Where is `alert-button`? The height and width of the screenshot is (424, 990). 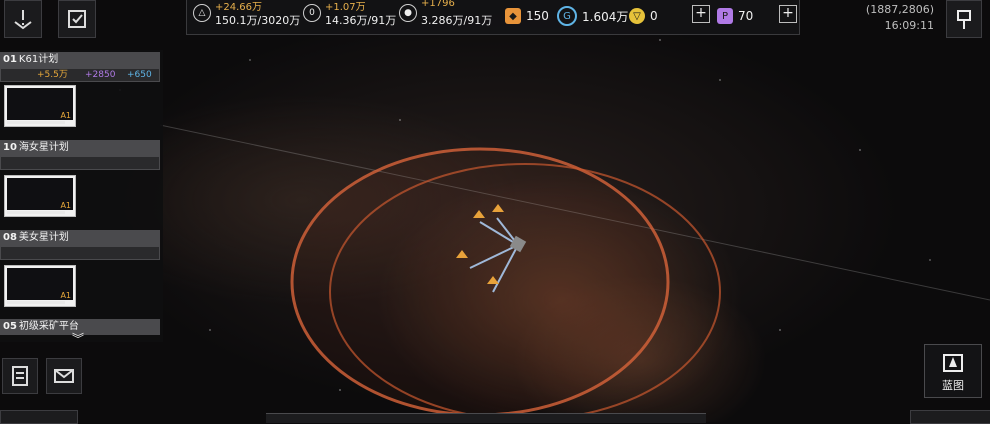 alert-button is located at coordinates (23, 19).